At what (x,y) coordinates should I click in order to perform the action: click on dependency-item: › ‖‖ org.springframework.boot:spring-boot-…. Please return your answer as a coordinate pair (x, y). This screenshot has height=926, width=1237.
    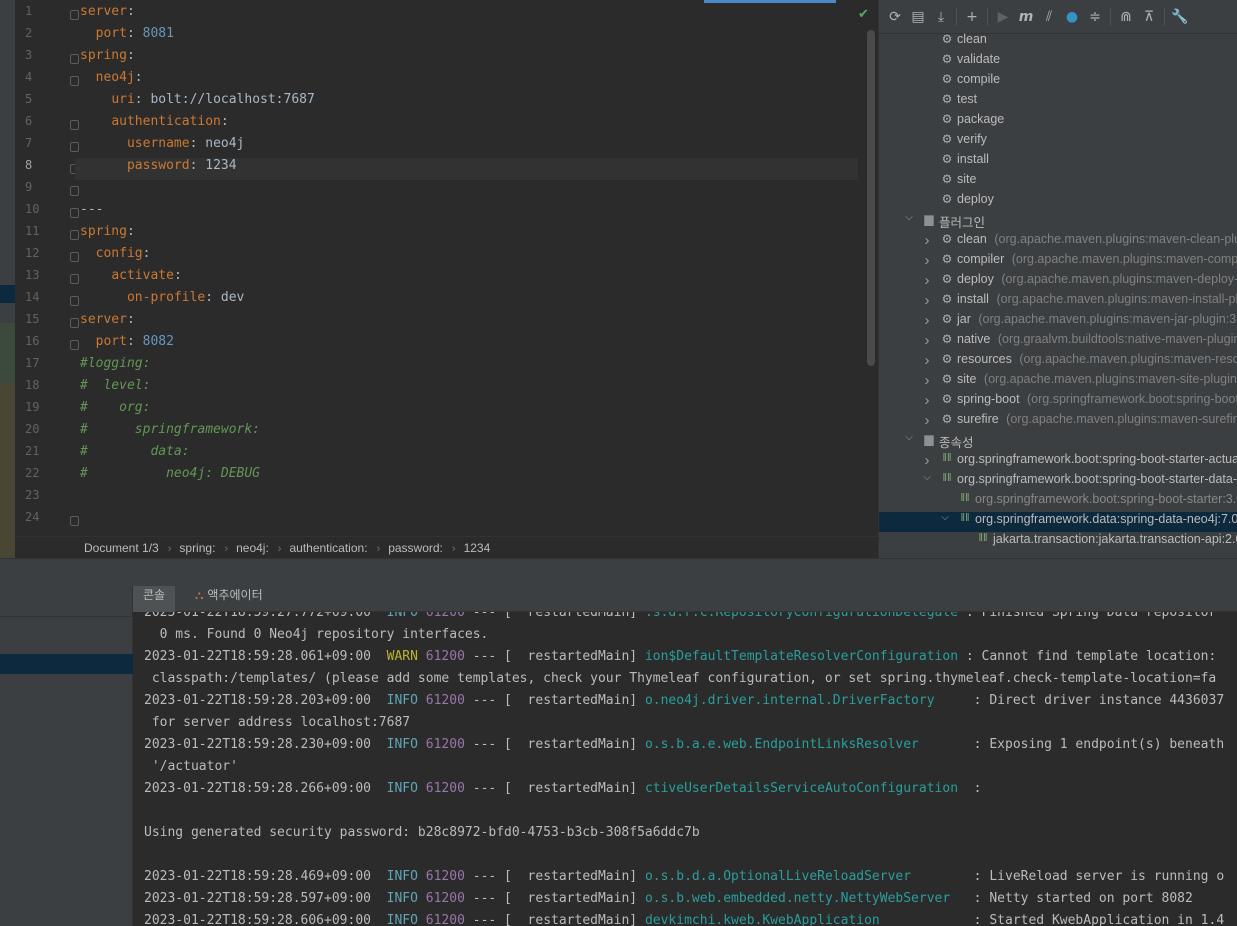
    Looking at the image, I should click on (1058, 462).